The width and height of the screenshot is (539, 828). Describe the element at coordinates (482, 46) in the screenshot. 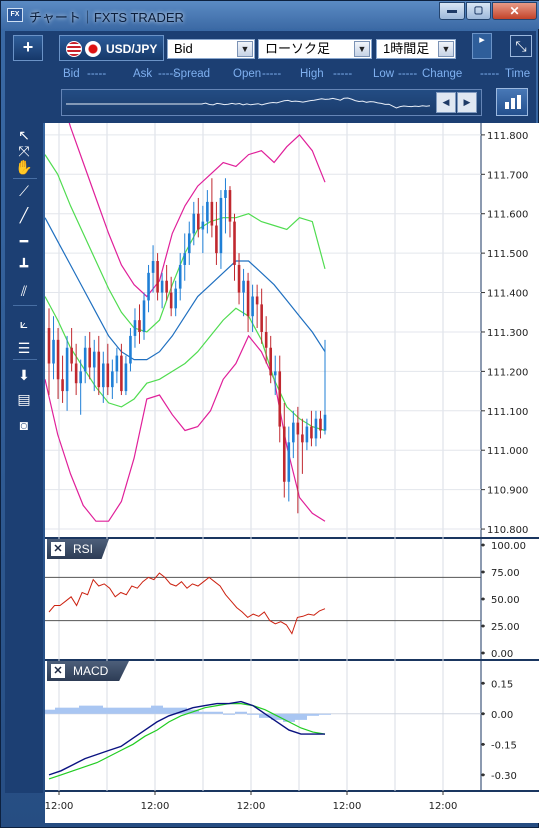

I see `toolbar-overflow-icon: ▸` at that location.